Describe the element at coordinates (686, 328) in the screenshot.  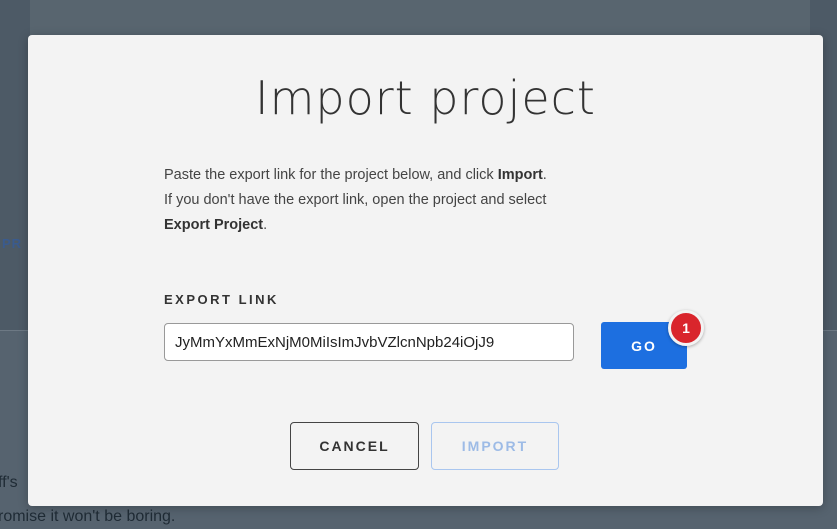
I see `notification-badge: 1` at that location.